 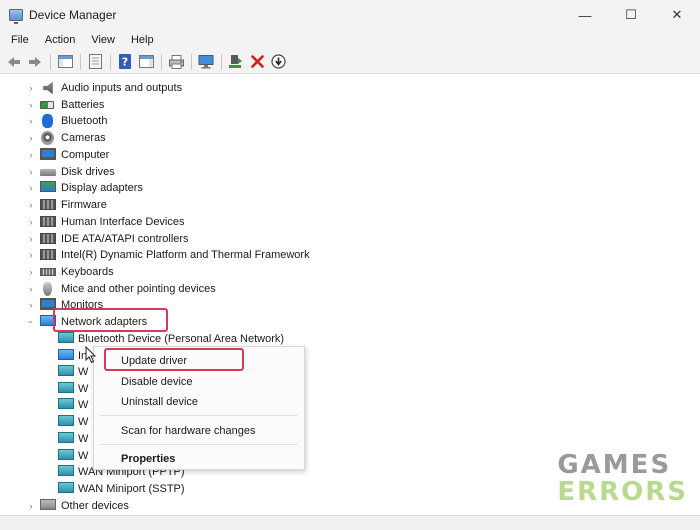 What do you see at coordinates (103, 40) in the screenshot?
I see `menu-view: View` at bounding box center [103, 40].